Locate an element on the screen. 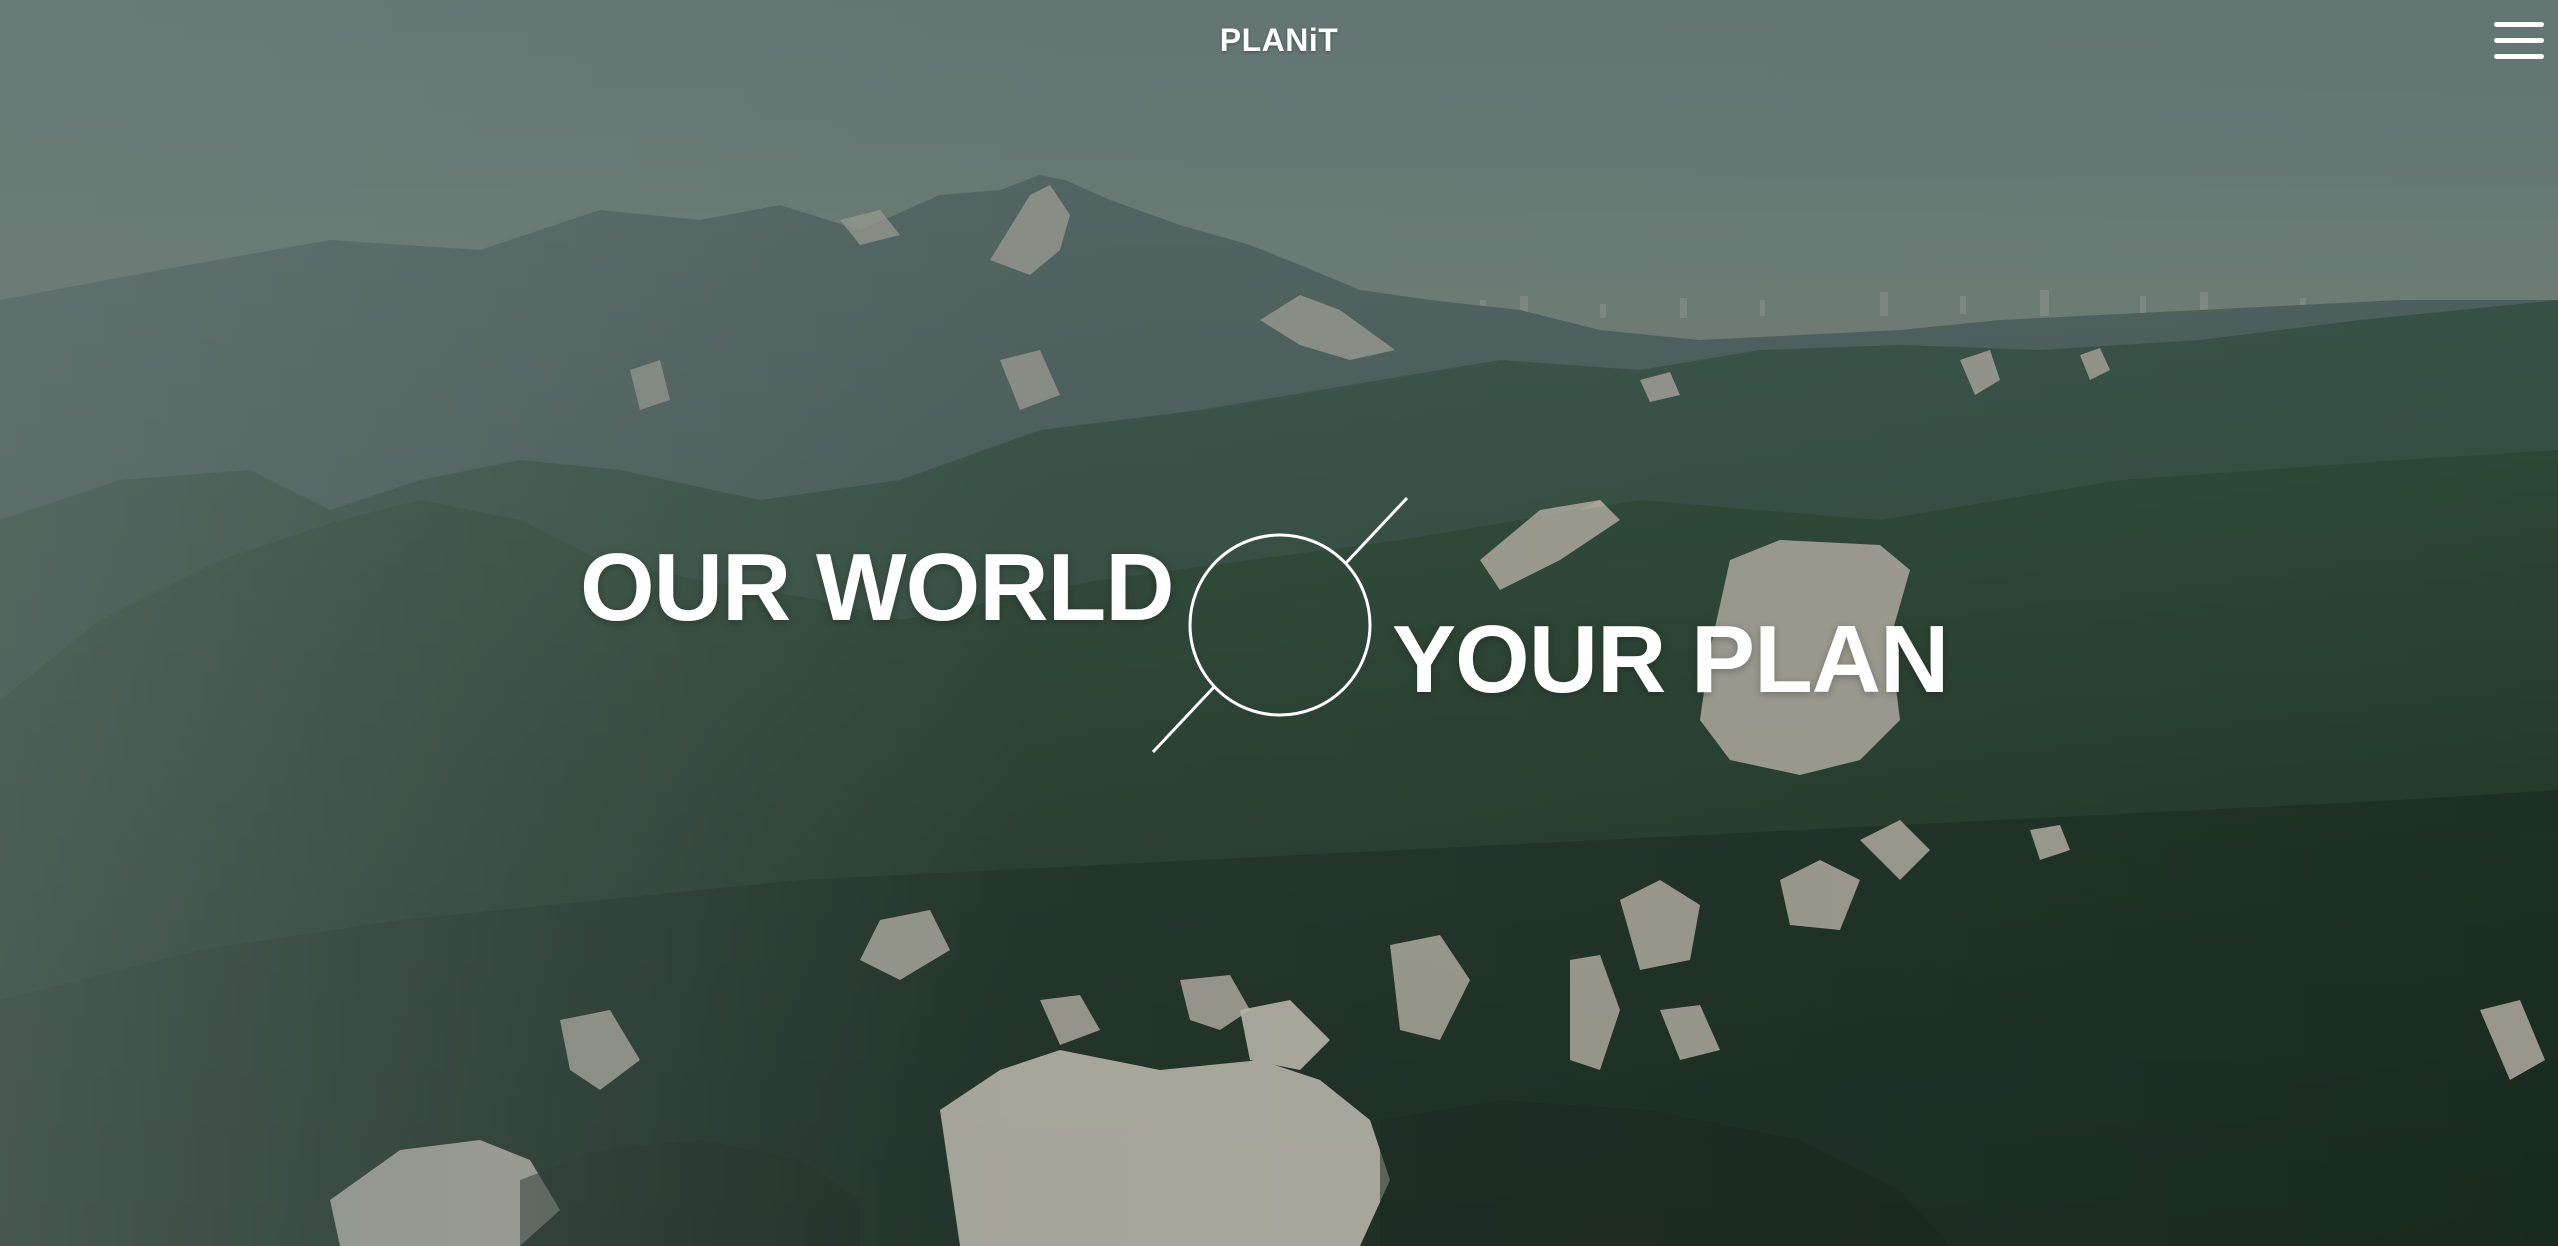 The height and width of the screenshot is (1246, 2558). headline-our-world: OUR WORLD is located at coordinates (877, 587).